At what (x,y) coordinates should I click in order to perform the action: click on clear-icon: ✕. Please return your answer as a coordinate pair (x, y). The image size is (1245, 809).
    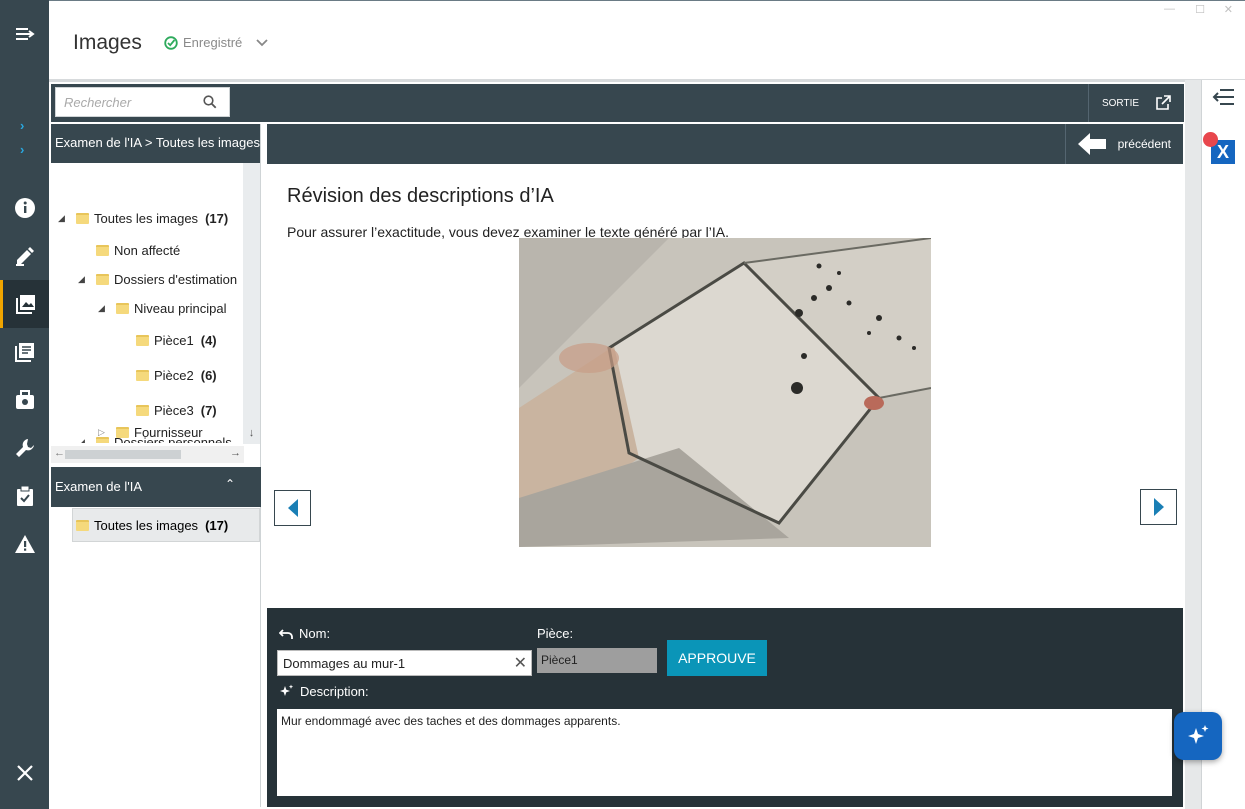
    Looking at the image, I should click on (520, 663).